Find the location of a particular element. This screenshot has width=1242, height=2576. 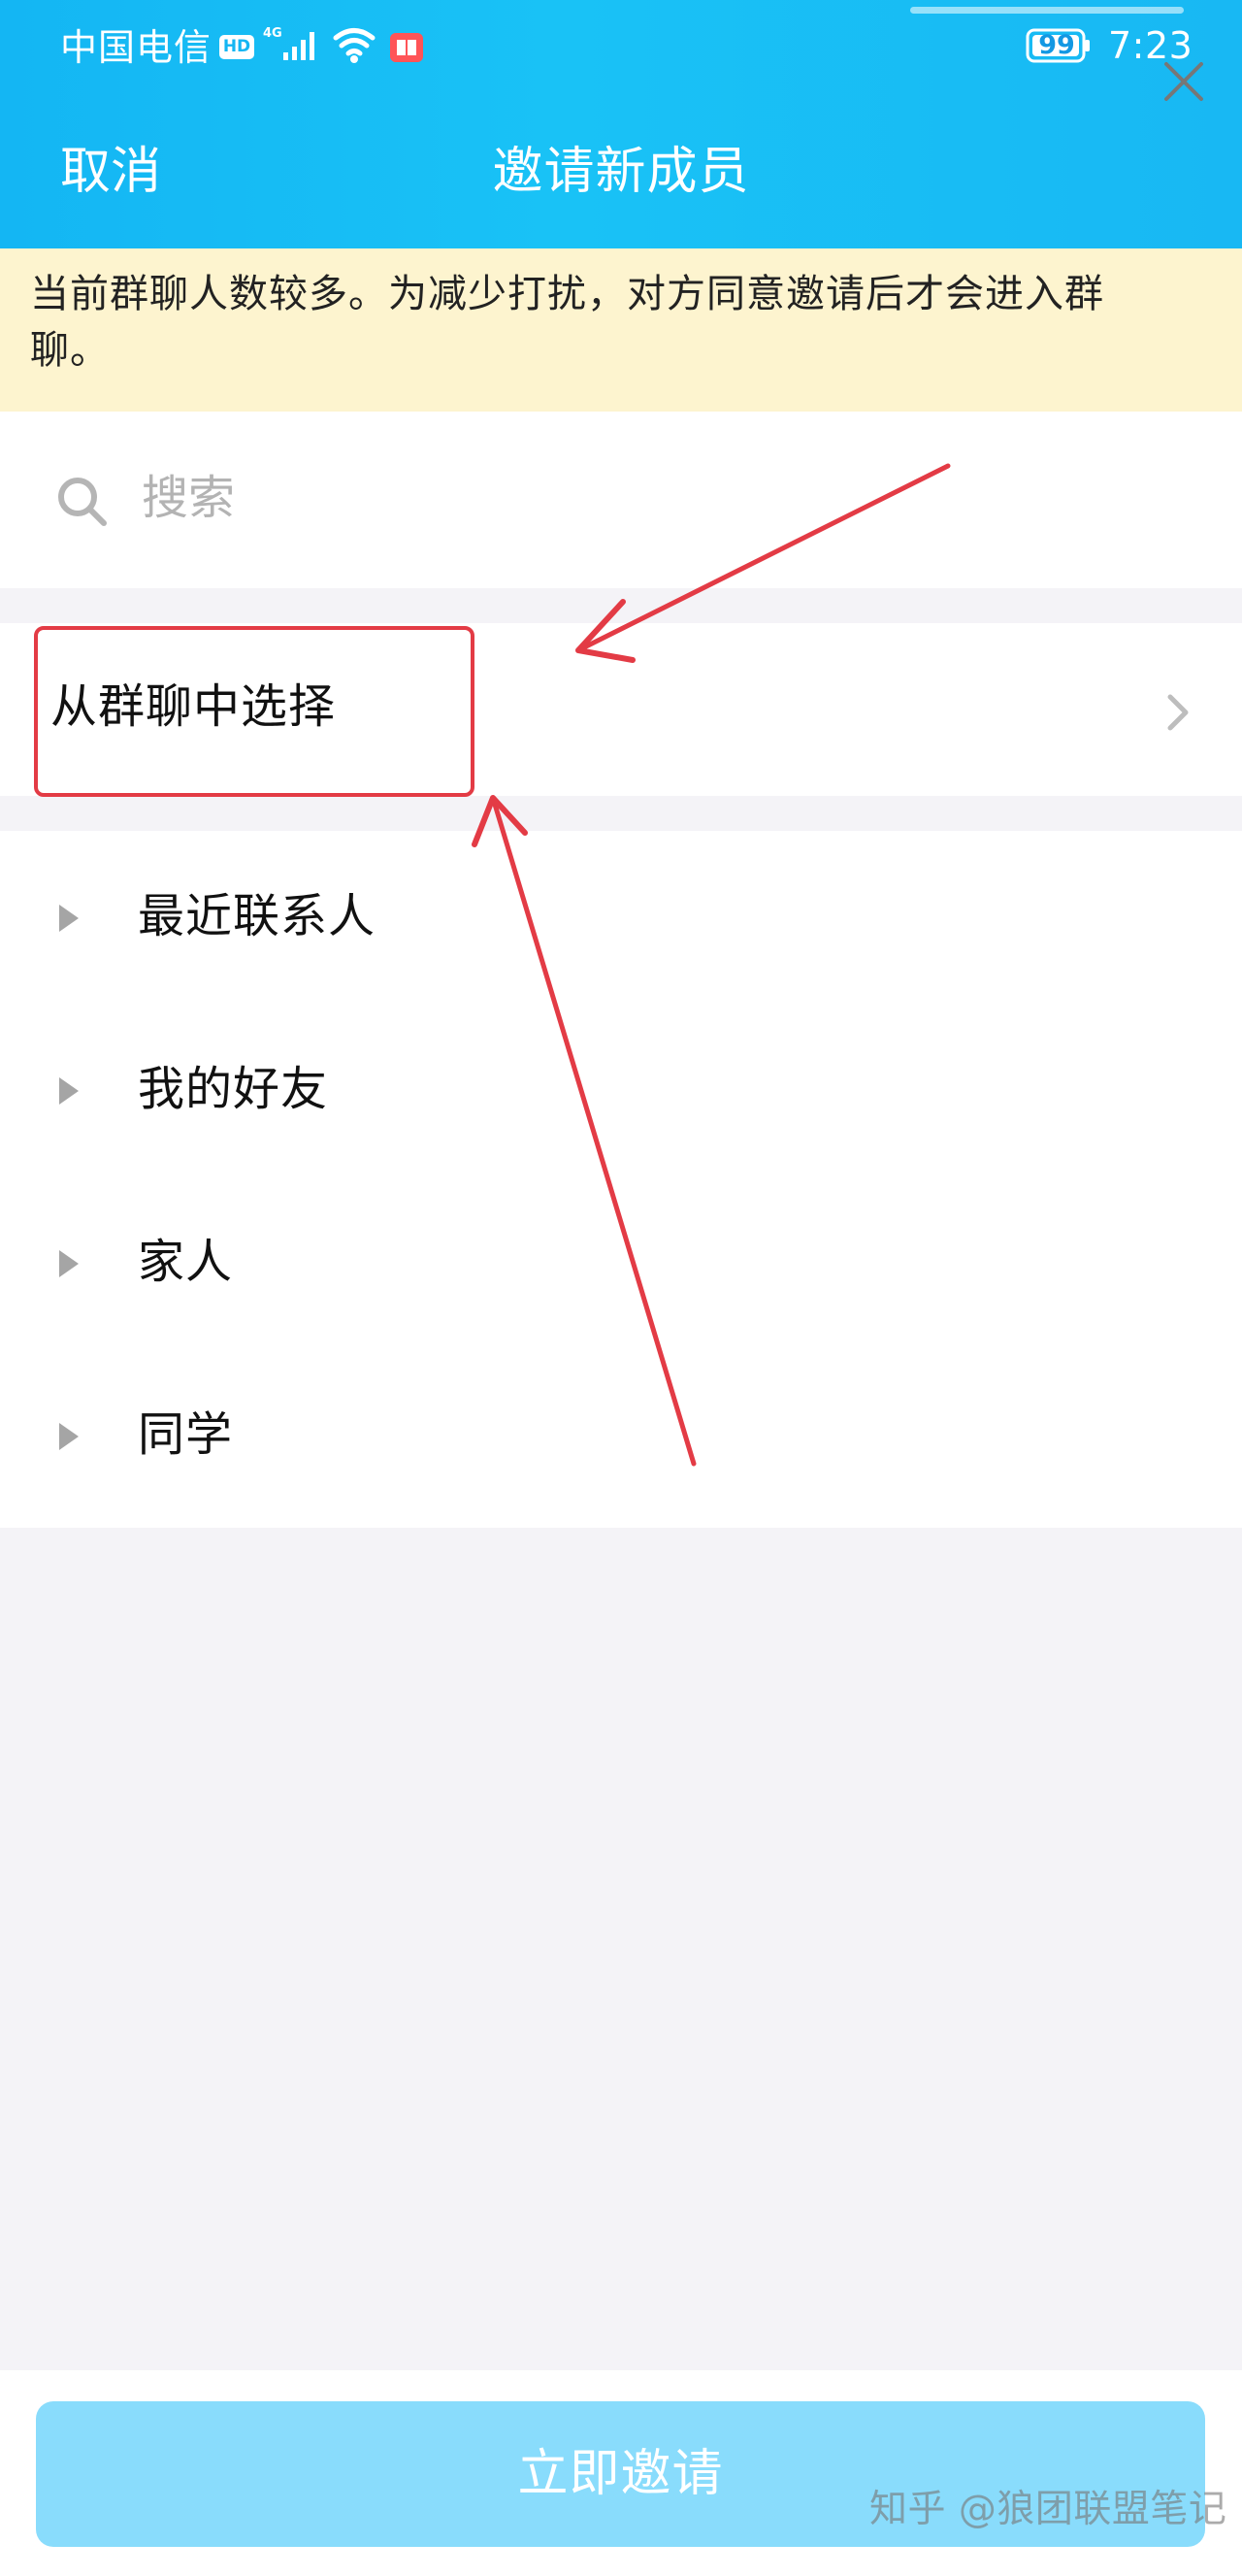

invite-notice-banner: 当前群聊人数较多。为减少打扰，对方同意邀请后才会进入群聊。 is located at coordinates (621, 330).